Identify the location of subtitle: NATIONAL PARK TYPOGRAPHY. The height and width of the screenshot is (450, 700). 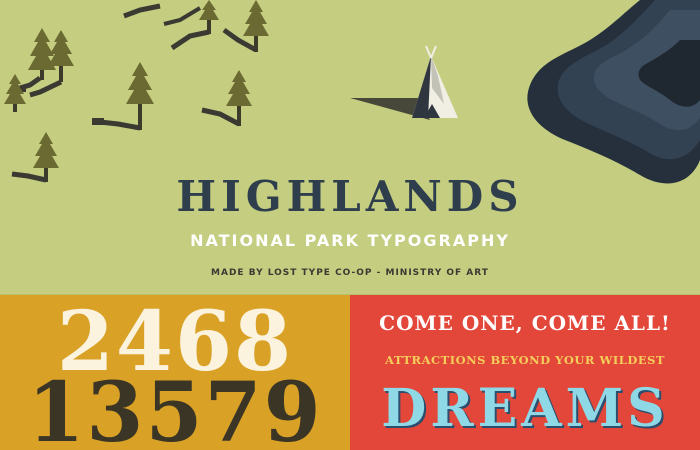
(350, 240).